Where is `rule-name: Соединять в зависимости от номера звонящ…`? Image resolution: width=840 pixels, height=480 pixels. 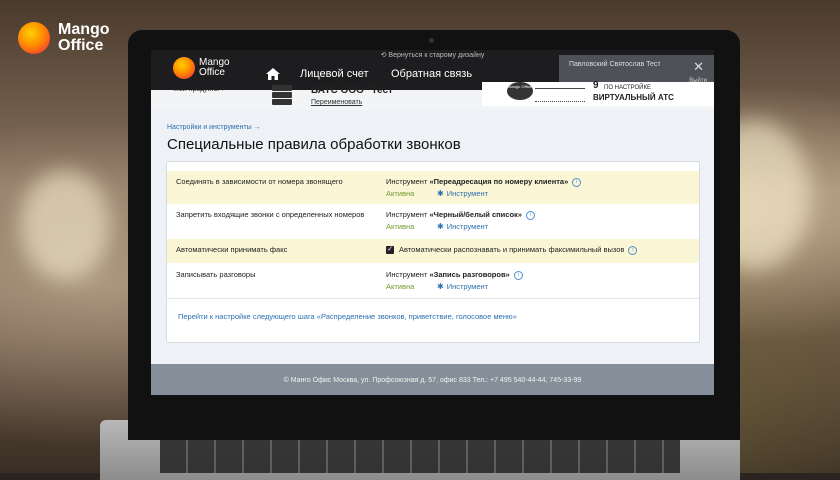
rule-name: Соединять в зависимости от номера звонящ… is located at coordinates (259, 181).